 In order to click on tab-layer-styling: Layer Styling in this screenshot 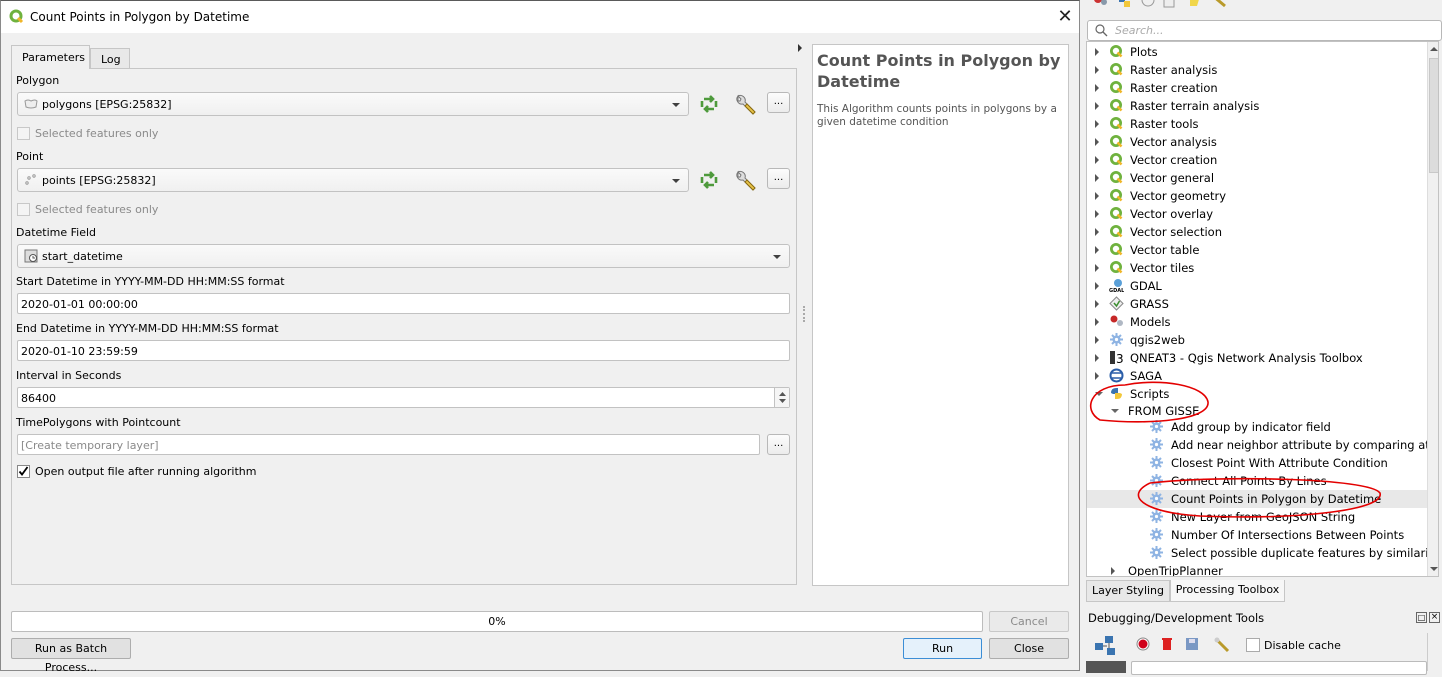, I will do `click(1128, 591)`.